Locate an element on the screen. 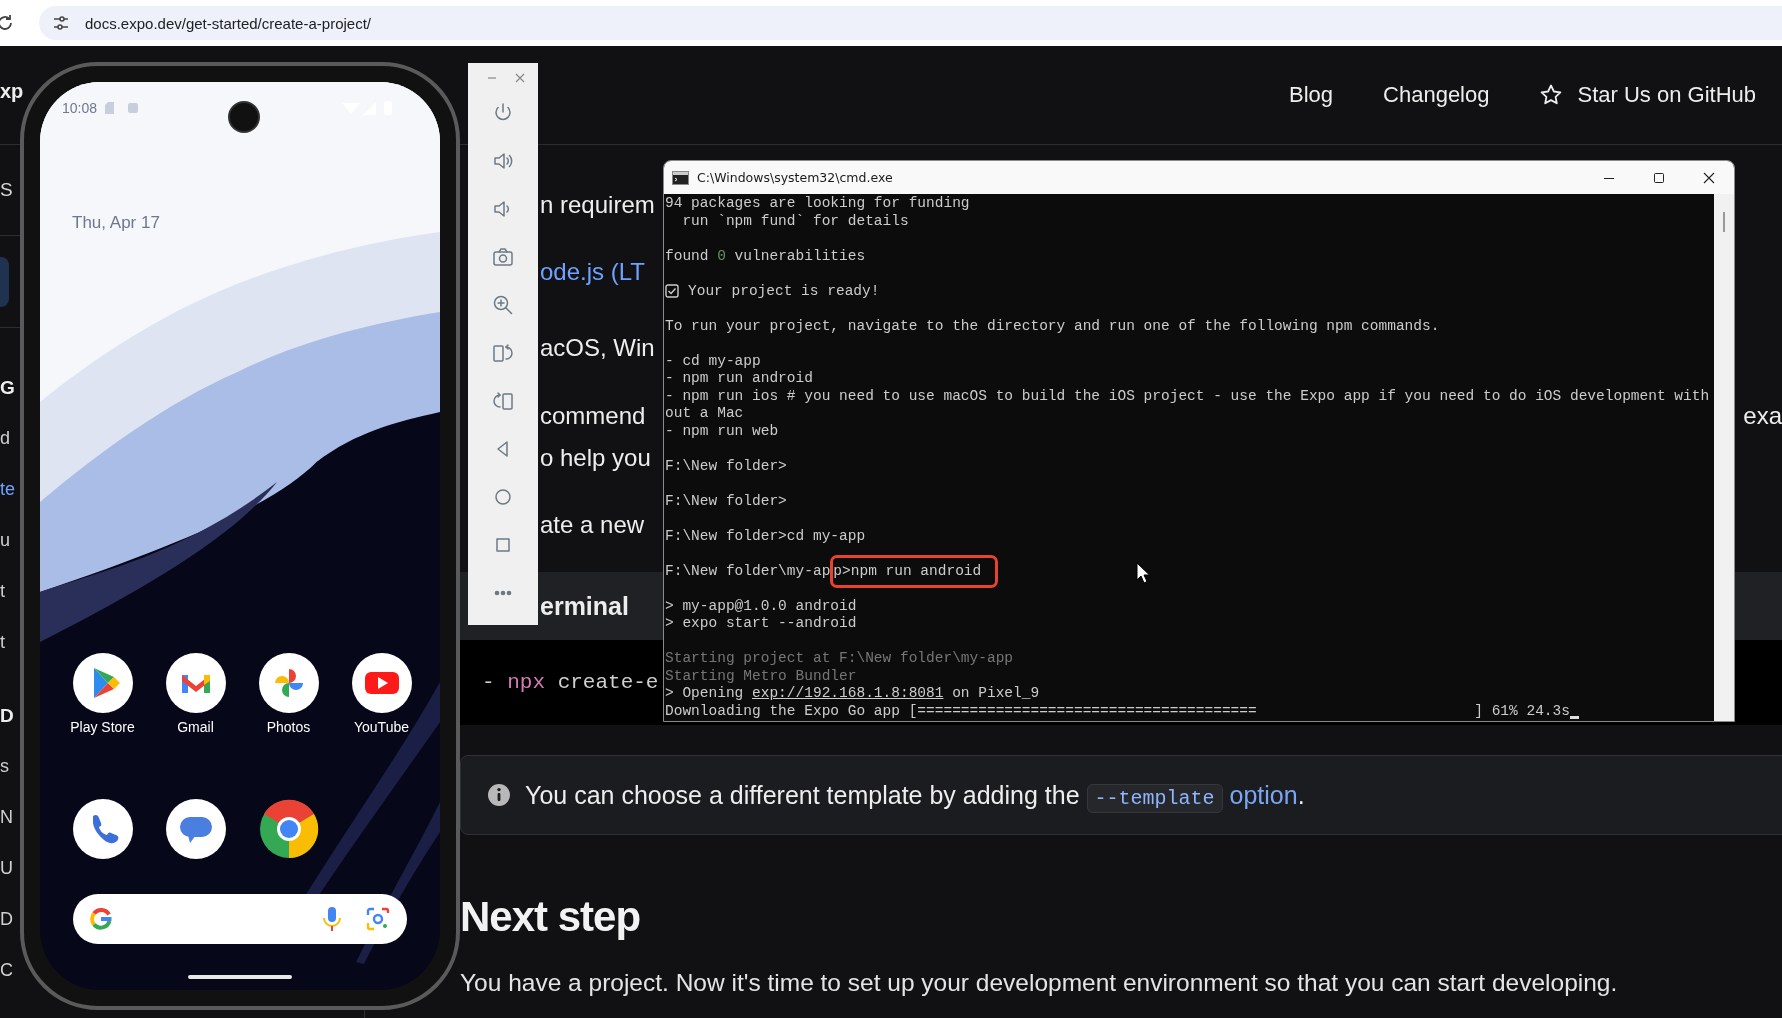  sidebar-item: s is located at coordinates (4, 766).